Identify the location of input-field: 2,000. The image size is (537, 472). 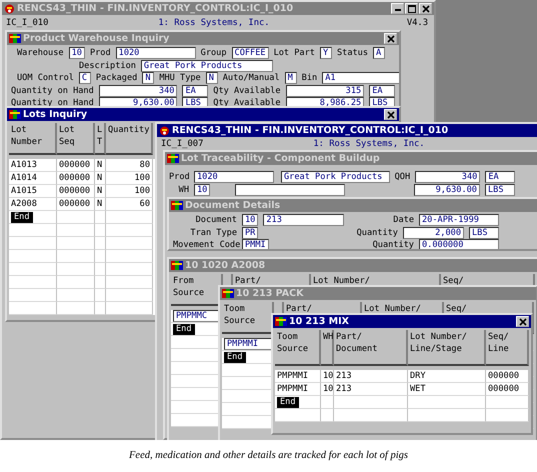
(433, 232).